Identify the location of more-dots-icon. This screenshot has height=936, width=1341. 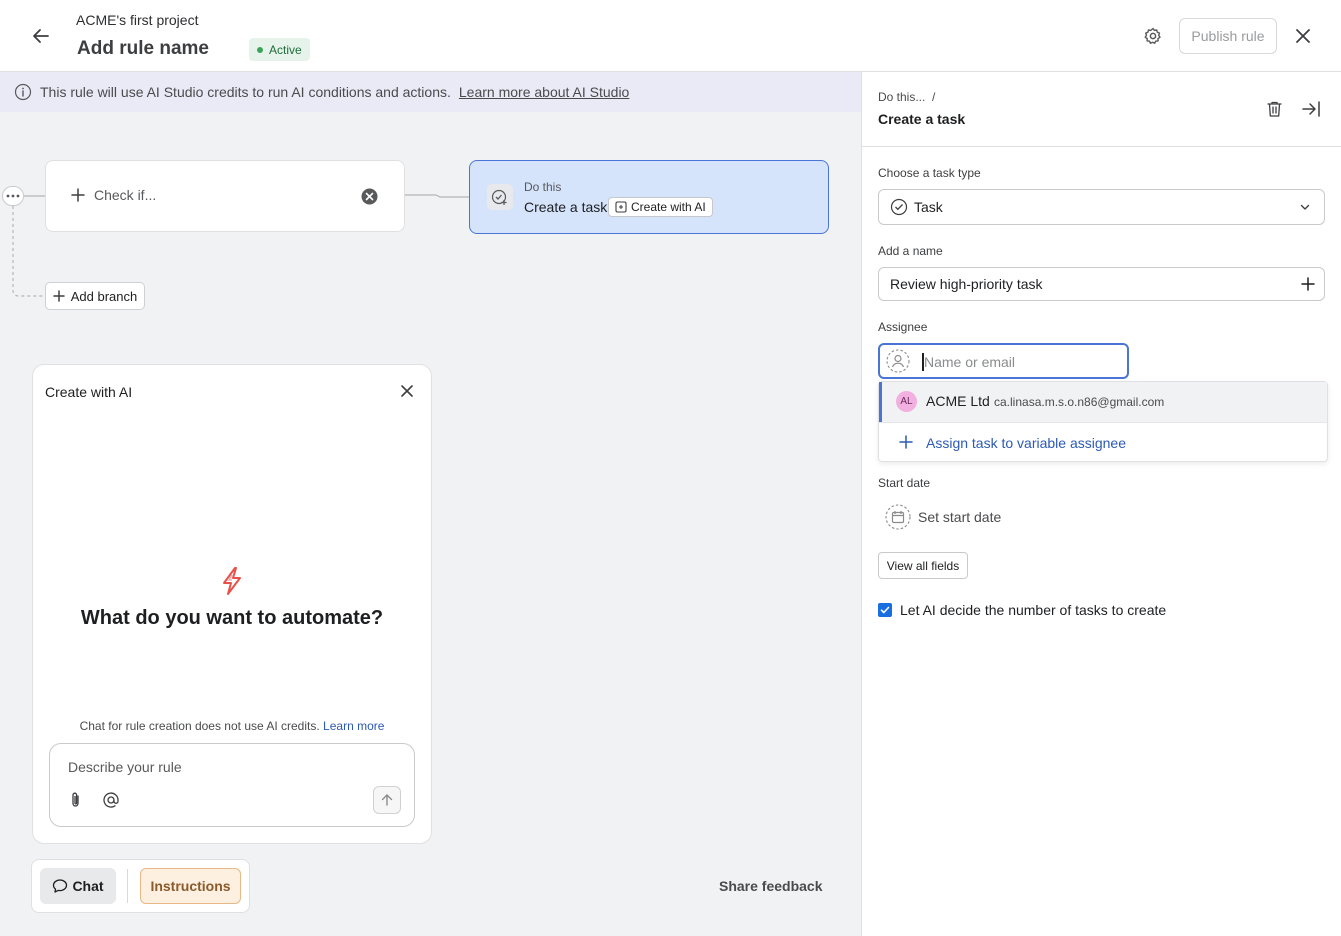
(13, 196).